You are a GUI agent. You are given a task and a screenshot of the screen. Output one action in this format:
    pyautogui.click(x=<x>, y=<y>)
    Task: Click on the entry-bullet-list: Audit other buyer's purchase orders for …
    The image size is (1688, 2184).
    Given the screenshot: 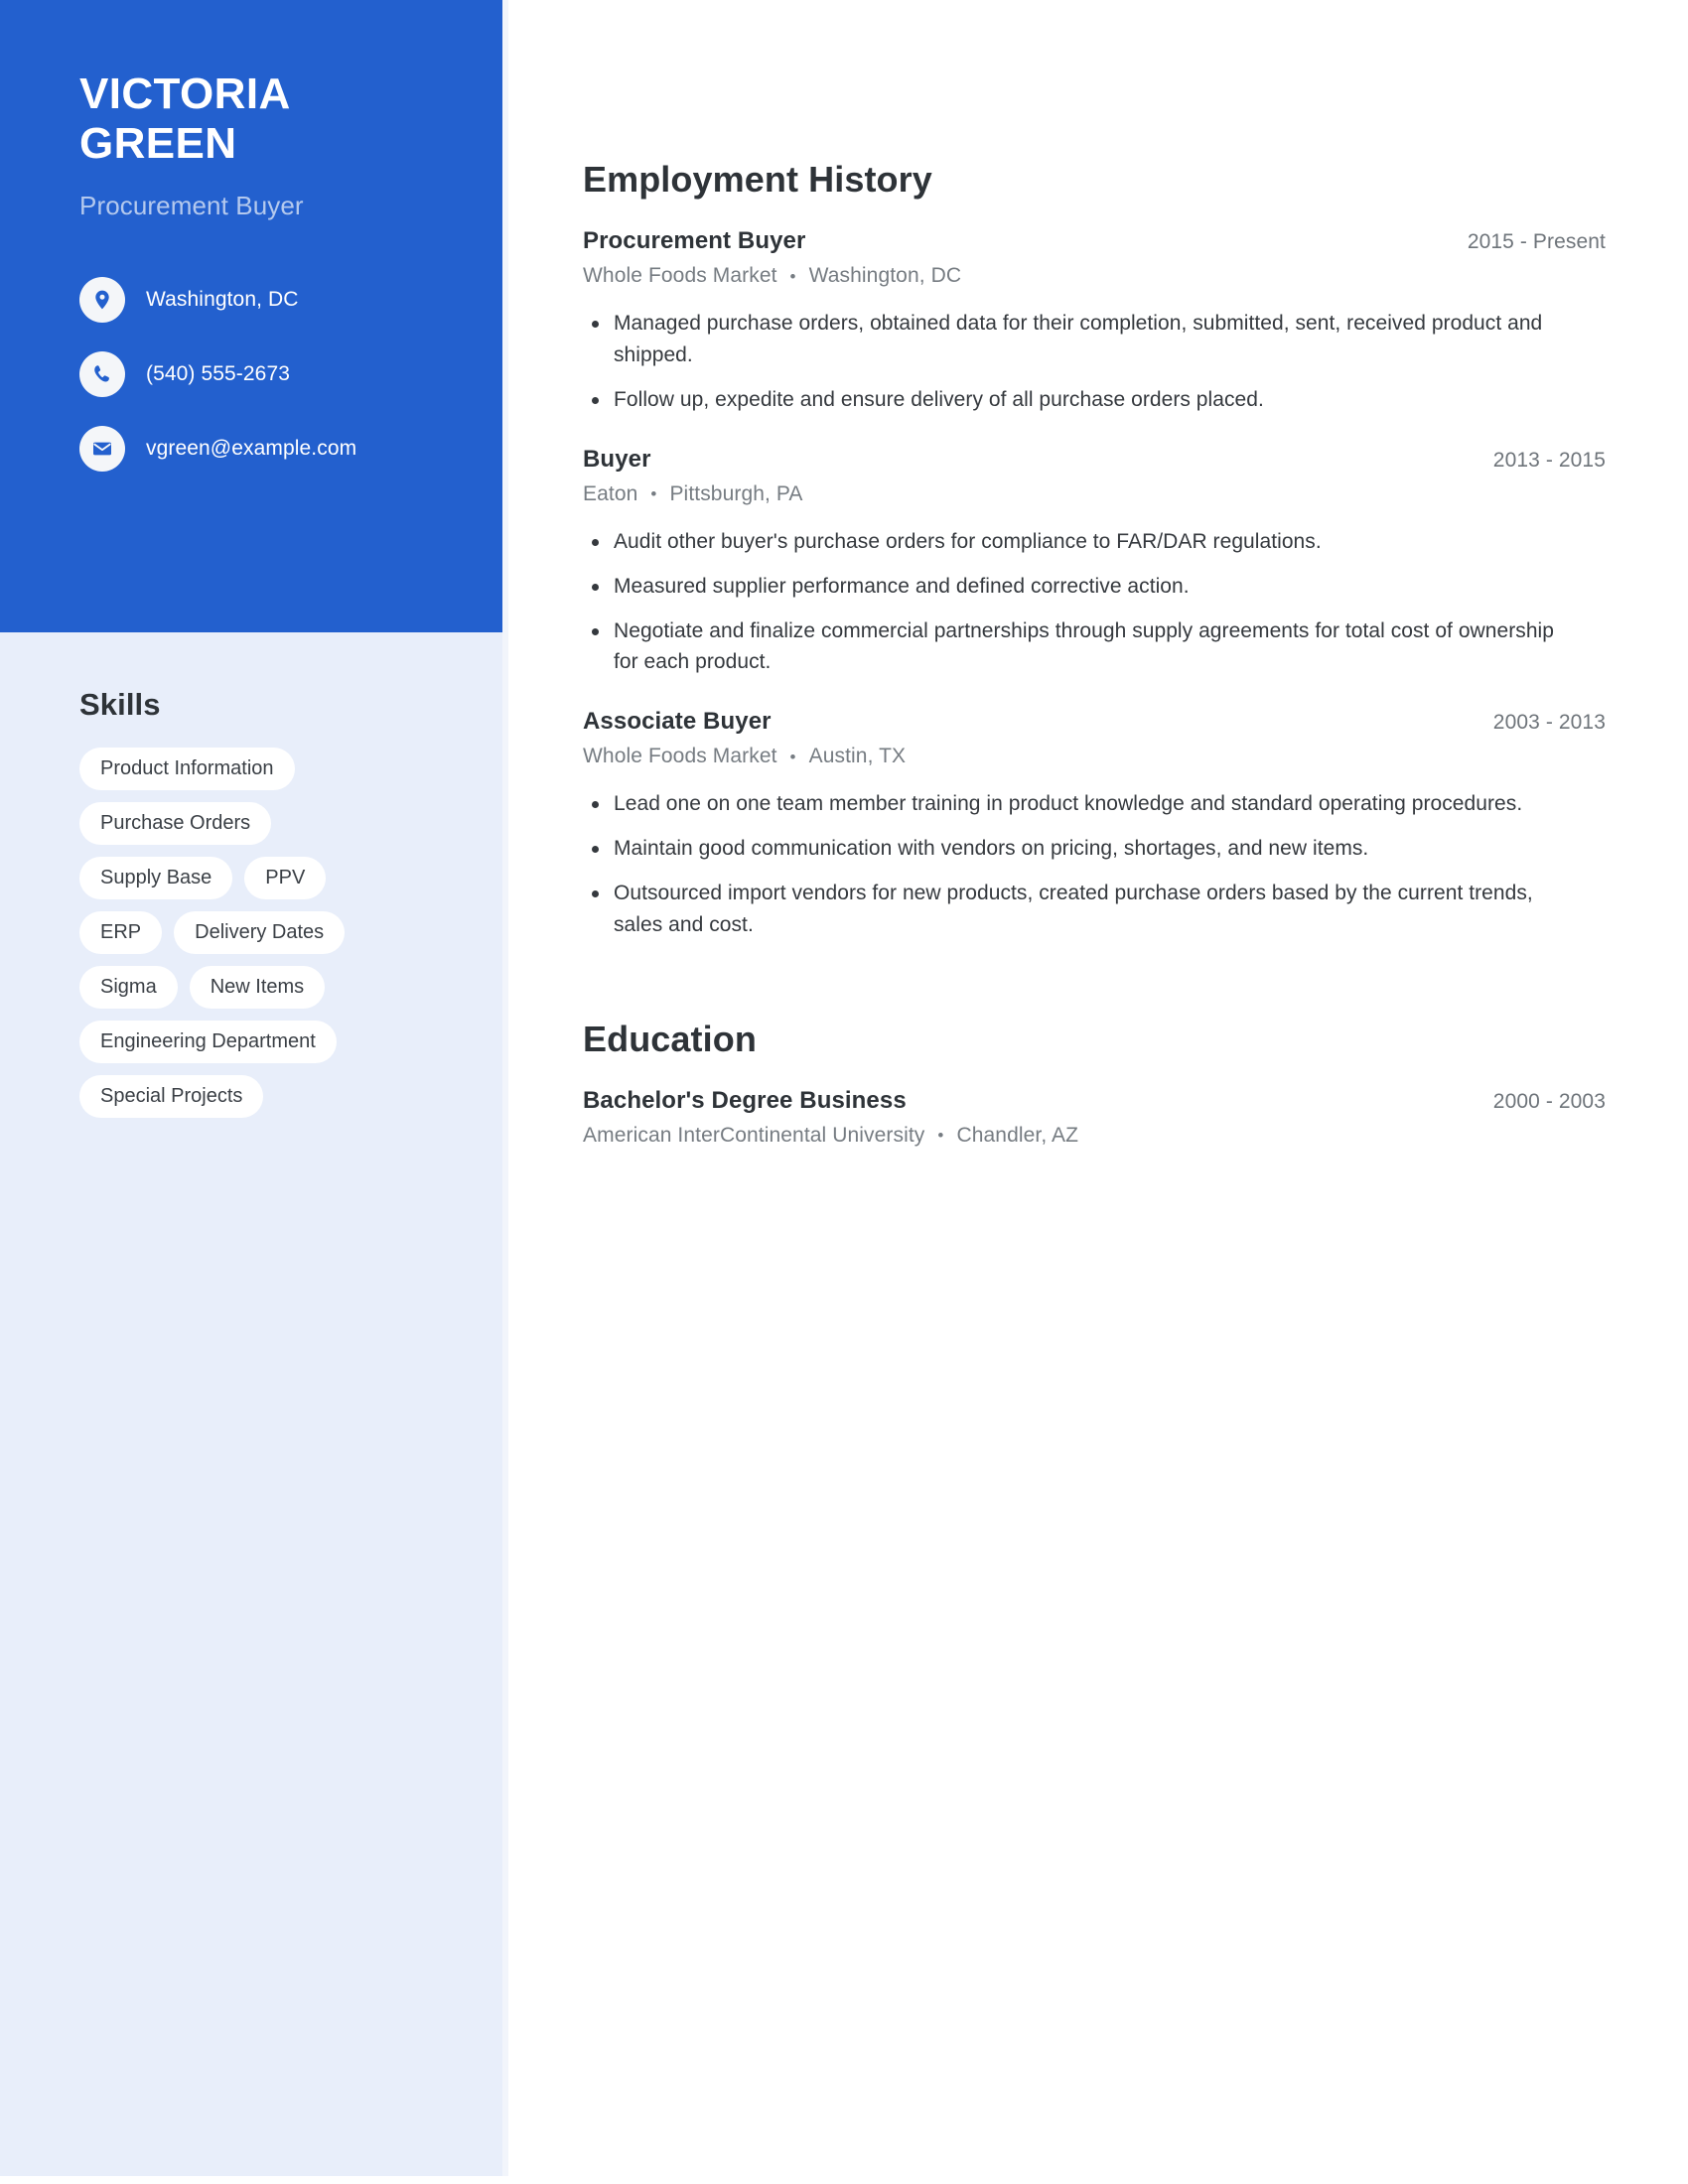 What is the action you would take?
    pyautogui.click(x=1094, y=602)
    